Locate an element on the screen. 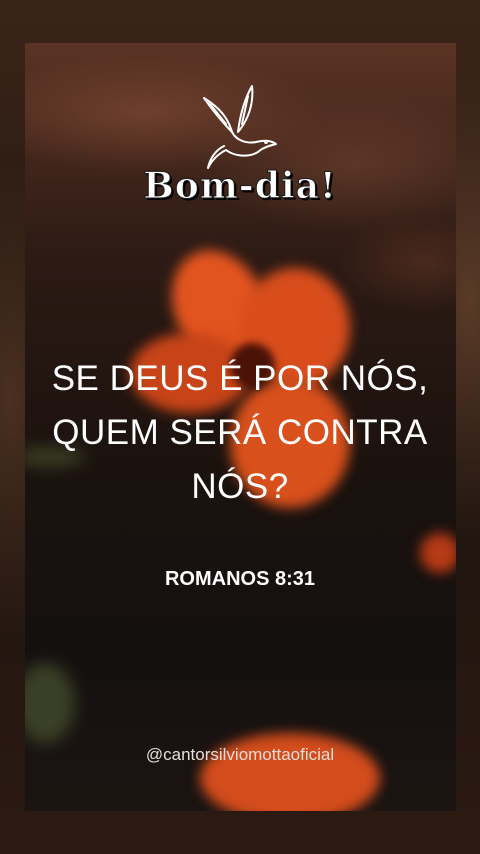 This screenshot has height=854, width=480. social-handle: @cantorsilviomottaoficial is located at coordinates (240, 754).